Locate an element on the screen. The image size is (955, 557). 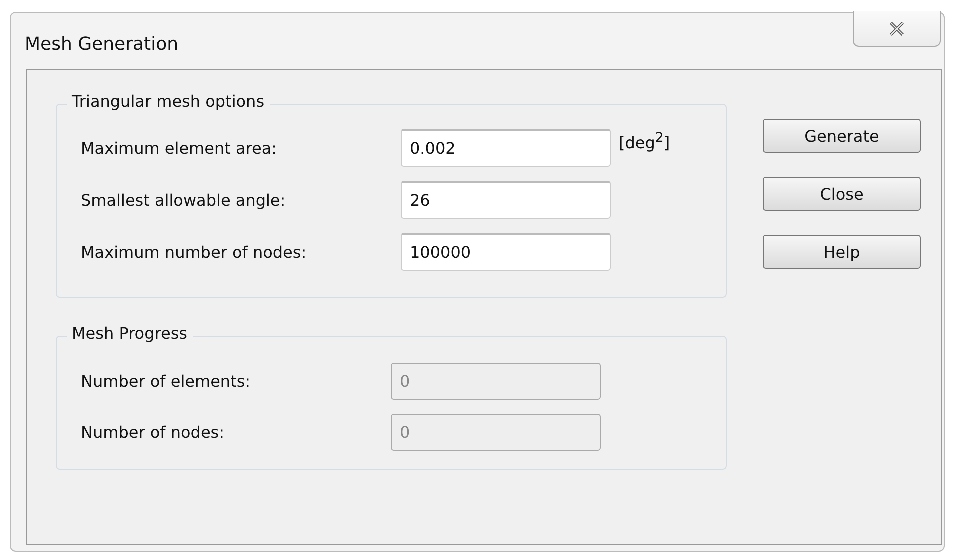
field-label: Maximum number of nodes: is located at coordinates (194, 252).